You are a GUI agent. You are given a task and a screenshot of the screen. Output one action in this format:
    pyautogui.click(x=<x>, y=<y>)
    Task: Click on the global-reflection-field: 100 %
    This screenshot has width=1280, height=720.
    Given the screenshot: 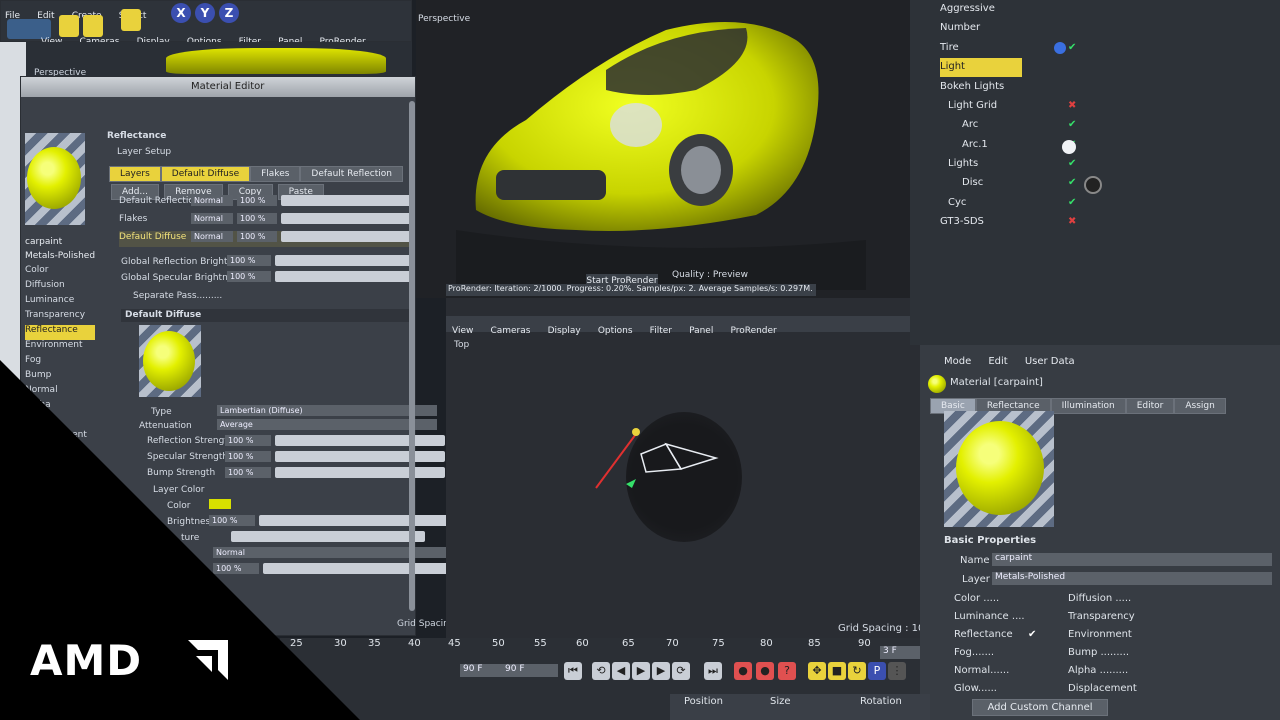 What is the action you would take?
    pyautogui.click(x=249, y=260)
    